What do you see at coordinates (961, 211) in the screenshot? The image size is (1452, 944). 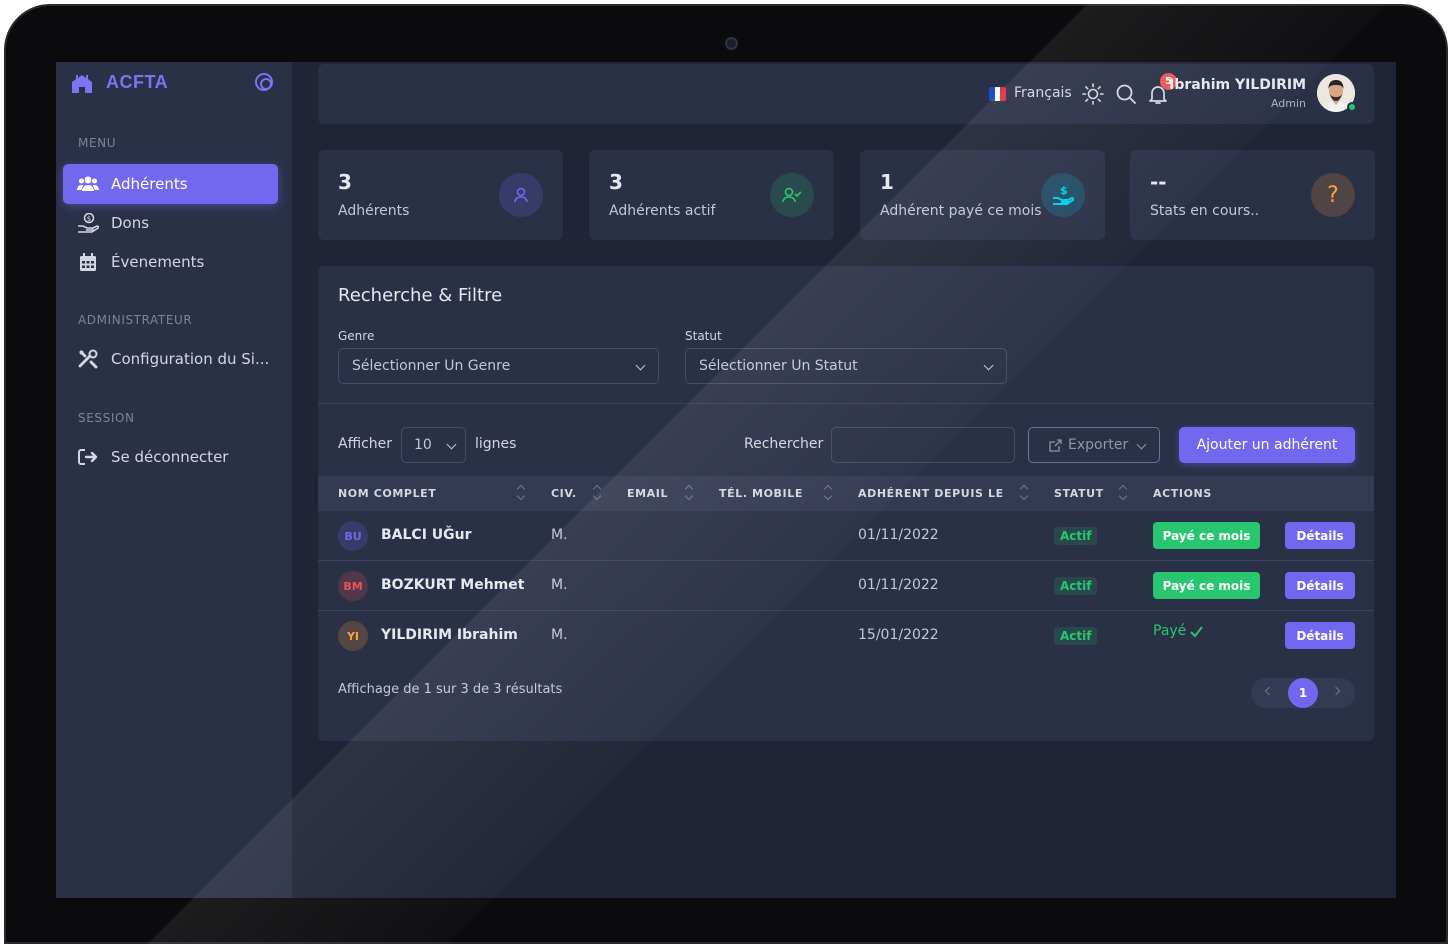 I see `stat-label: Adhérent payé ce mois` at bounding box center [961, 211].